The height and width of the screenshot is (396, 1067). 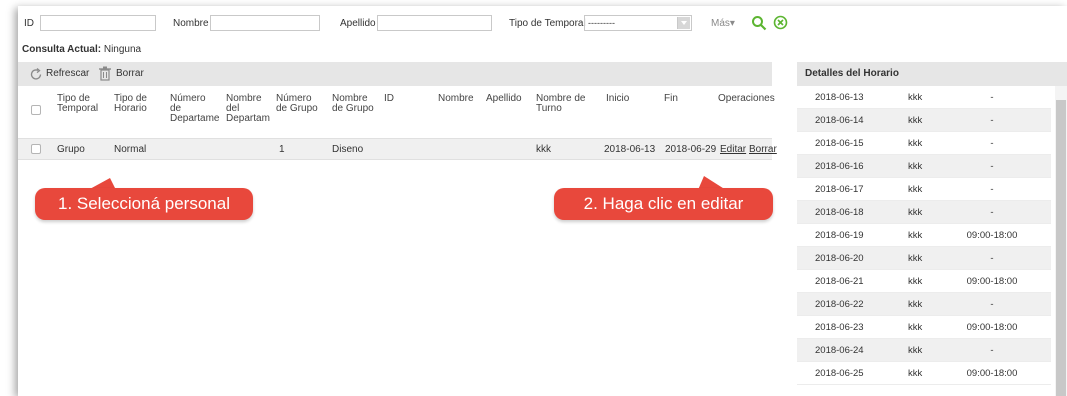 I want to click on row-checkbox, so click(x=36, y=149).